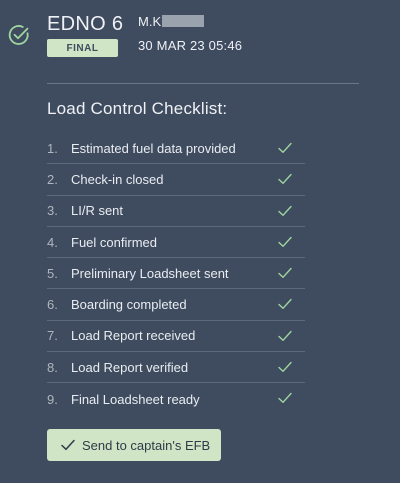  What do you see at coordinates (150, 21) in the screenshot?
I see `user-id: M.K` at bounding box center [150, 21].